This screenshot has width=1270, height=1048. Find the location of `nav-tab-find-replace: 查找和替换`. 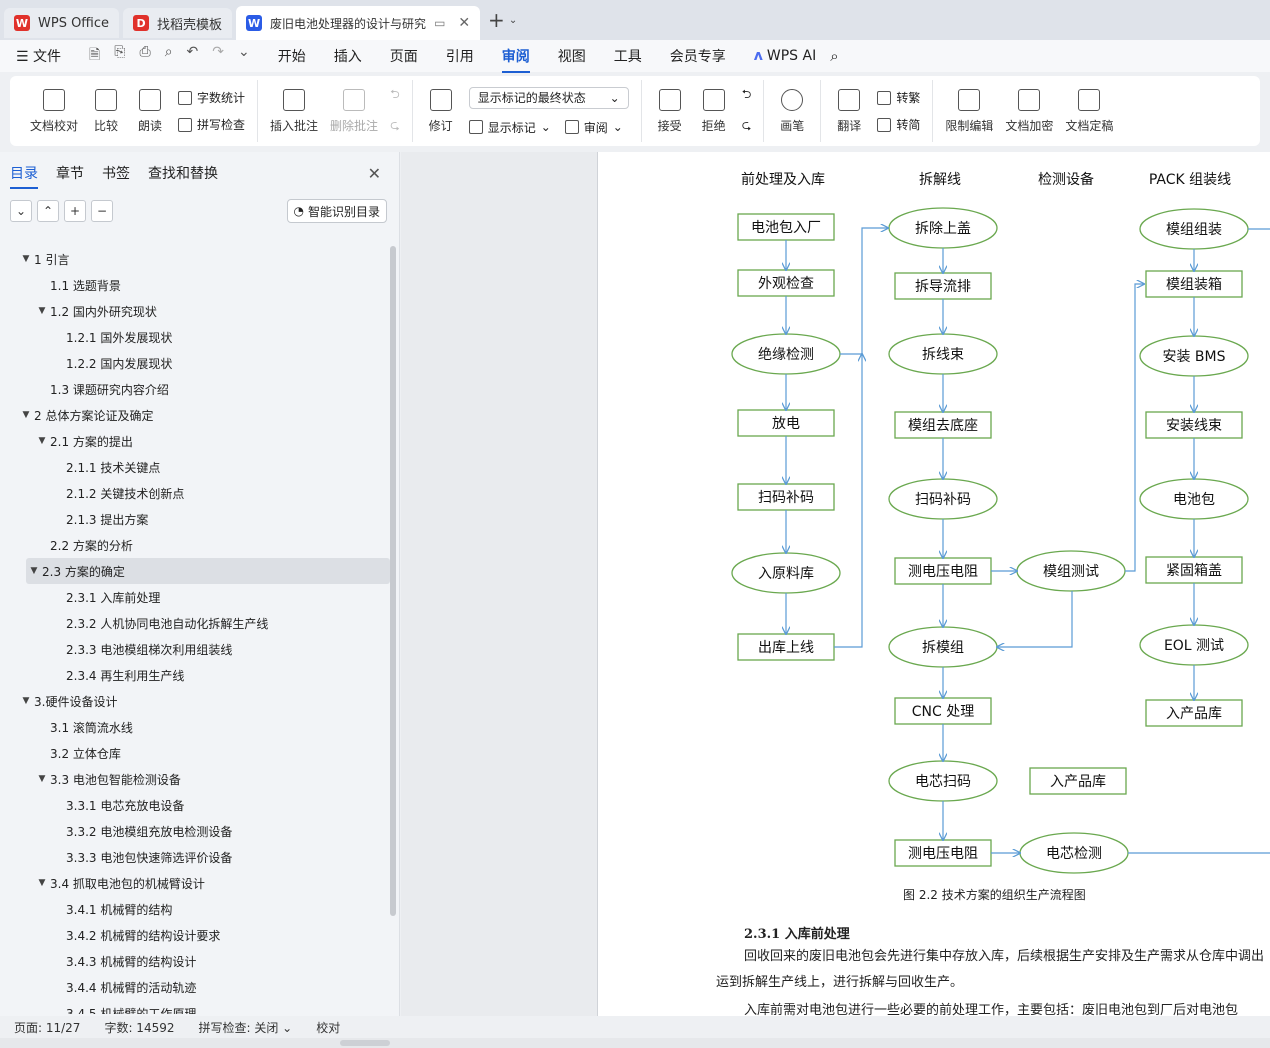

nav-tab-find-replace: 查找和替换 is located at coordinates (183, 173).